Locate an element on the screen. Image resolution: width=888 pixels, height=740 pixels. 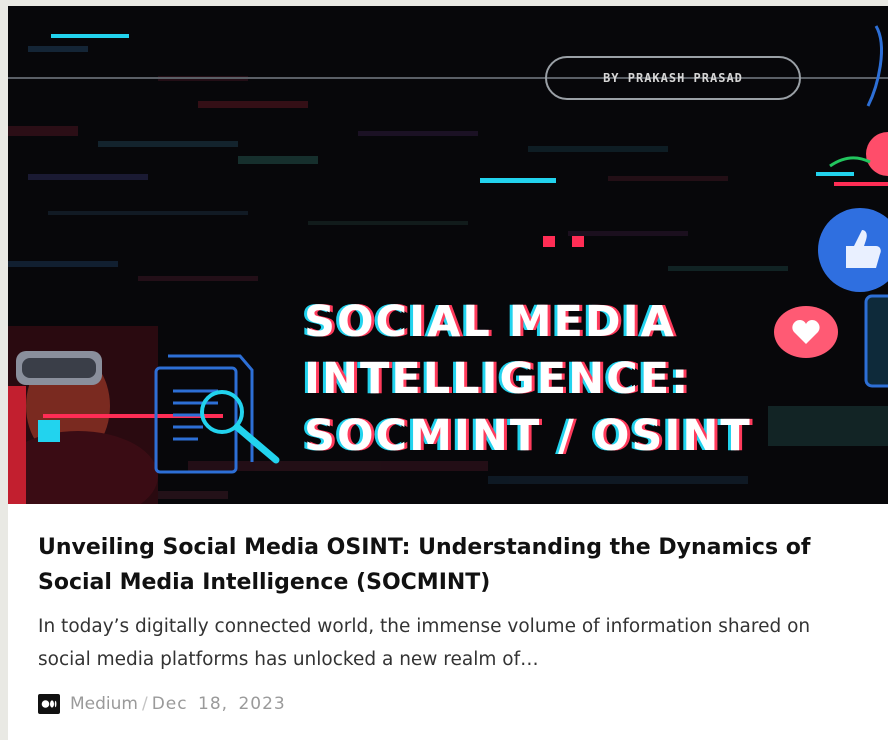
publish-date: Dec 18, 2023 is located at coordinates (218, 704).